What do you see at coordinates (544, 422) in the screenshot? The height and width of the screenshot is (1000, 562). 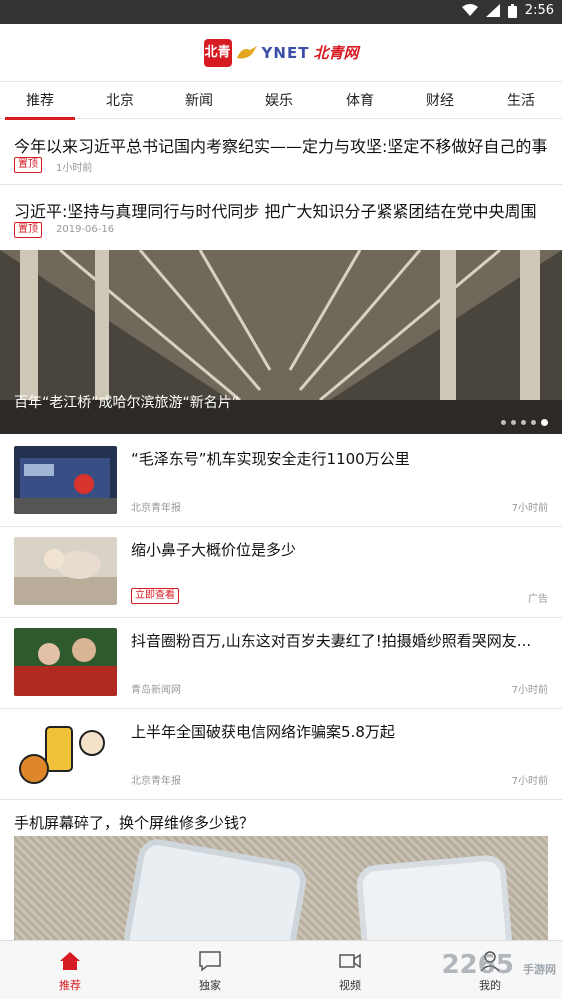 I see `carousel-dot-active` at bounding box center [544, 422].